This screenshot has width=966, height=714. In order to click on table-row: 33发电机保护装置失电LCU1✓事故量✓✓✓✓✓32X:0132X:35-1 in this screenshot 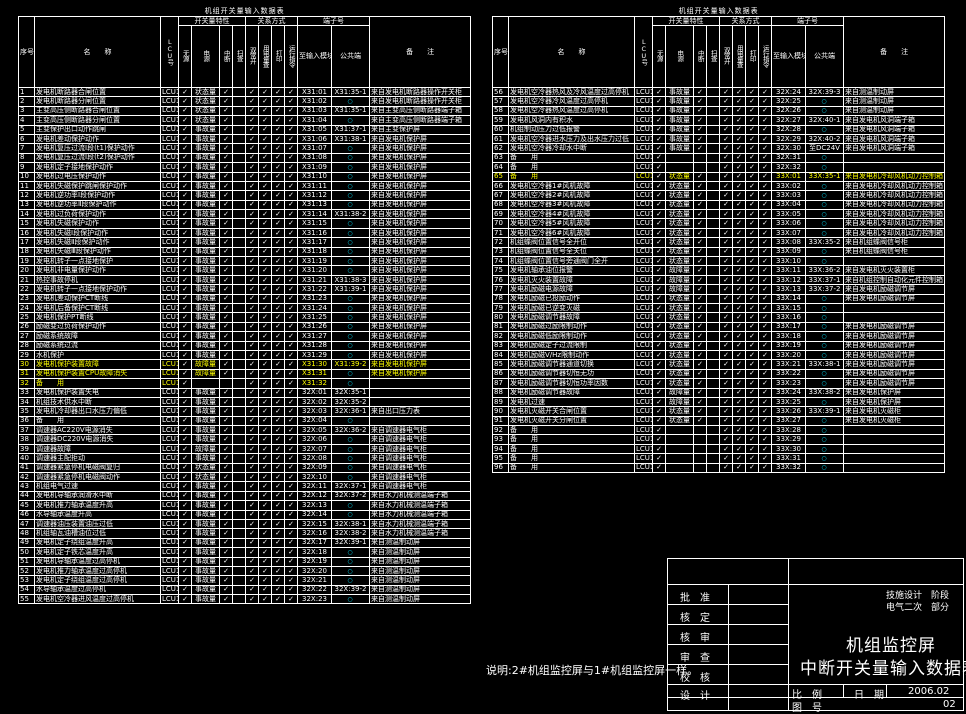, I will do `click(245, 392)`.